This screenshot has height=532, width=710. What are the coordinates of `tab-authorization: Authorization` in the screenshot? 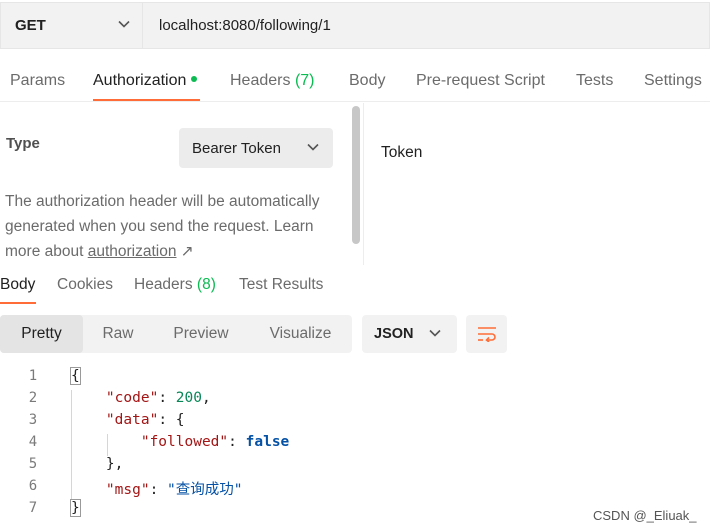 It's located at (145, 81).